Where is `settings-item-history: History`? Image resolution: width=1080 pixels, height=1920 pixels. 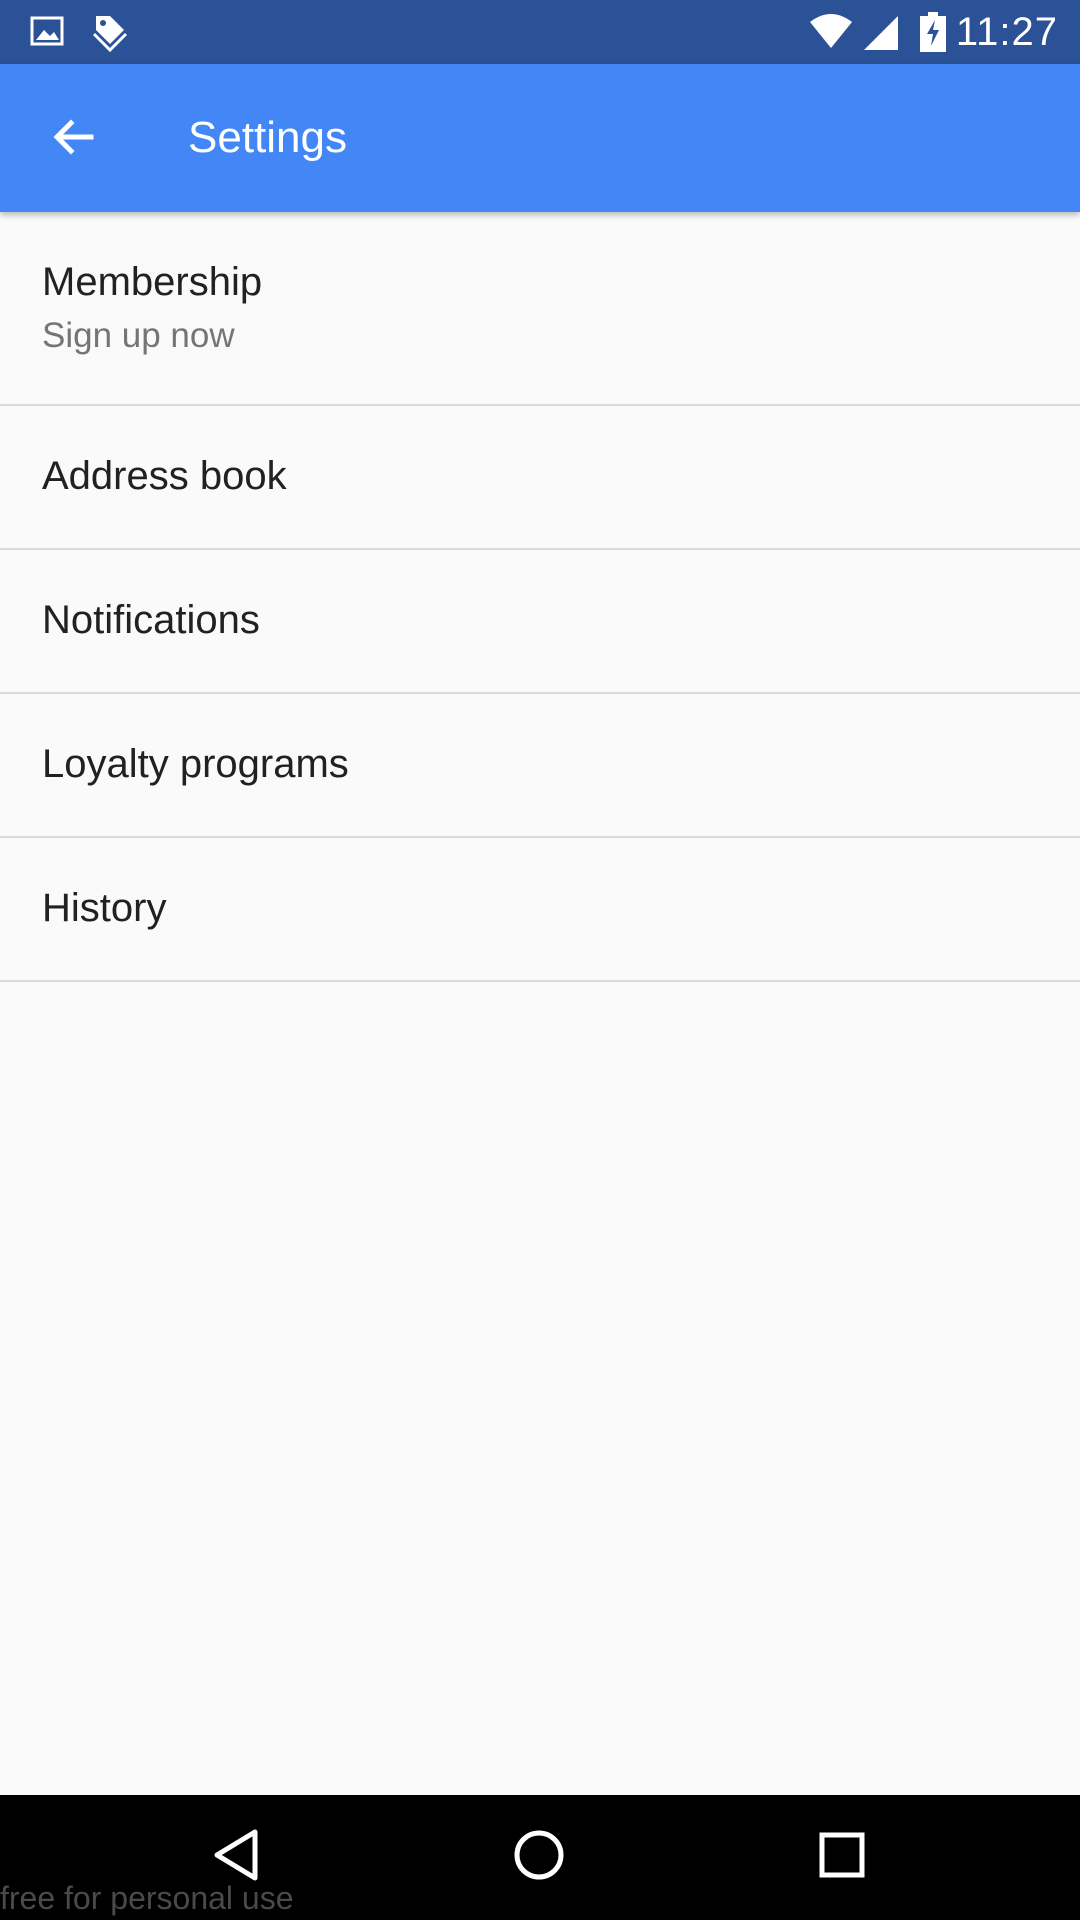
settings-item-history: History is located at coordinates (540, 910).